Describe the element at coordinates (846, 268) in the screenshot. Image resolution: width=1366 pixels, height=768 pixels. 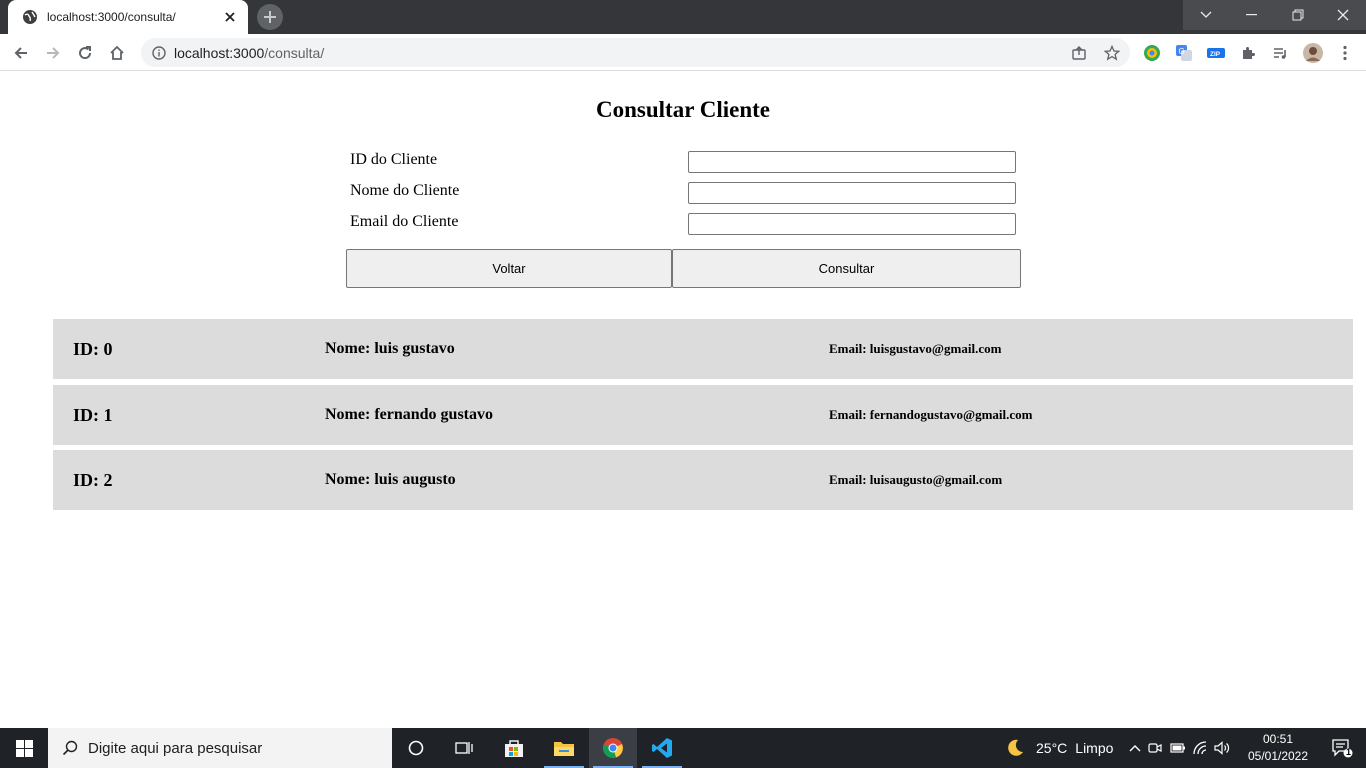
I see `search-button: Consultar` at that location.